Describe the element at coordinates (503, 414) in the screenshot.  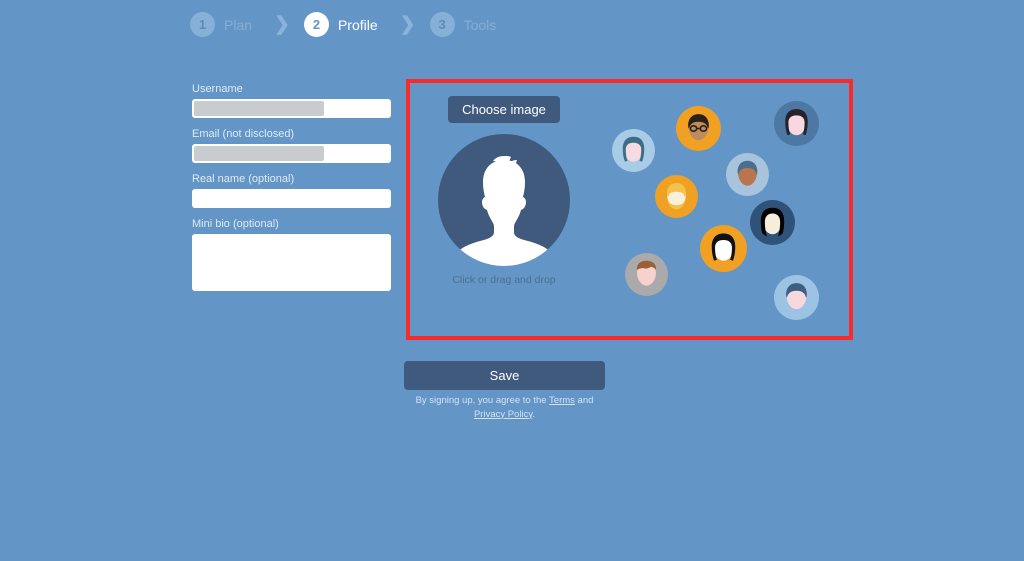
I see `privacy-policy-link: Privacy Policy` at that location.